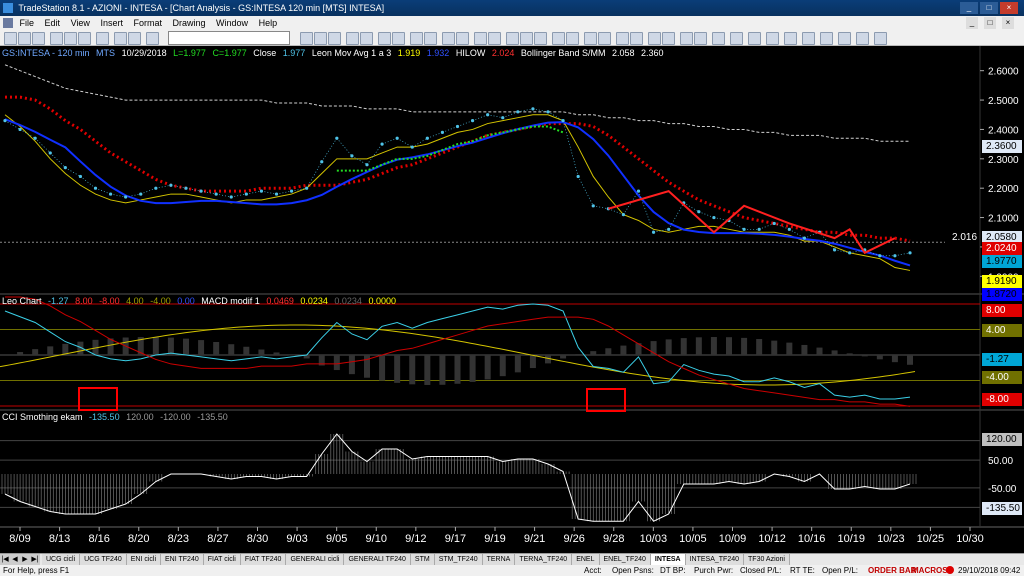 Image resolution: width=1024 pixels, height=576 pixels. What do you see at coordinates (120, 38) in the screenshot?
I see `bar-chart-icon` at bounding box center [120, 38].